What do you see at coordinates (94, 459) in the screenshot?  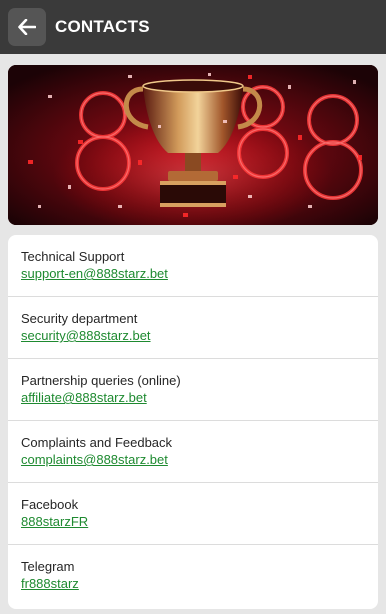 I see `contact-link: complaints@888starz.bet` at bounding box center [94, 459].